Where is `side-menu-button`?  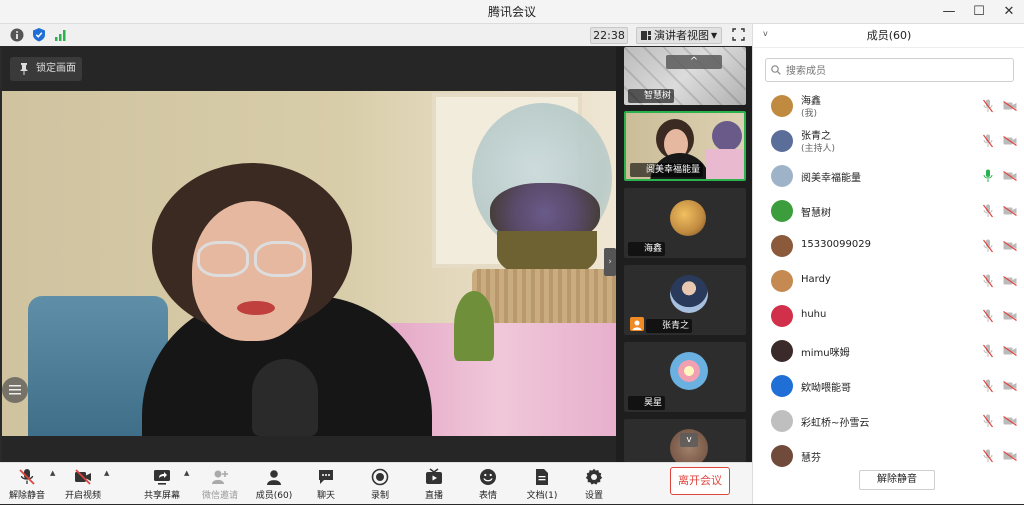
side-menu-button is located at coordinates (15, 390).